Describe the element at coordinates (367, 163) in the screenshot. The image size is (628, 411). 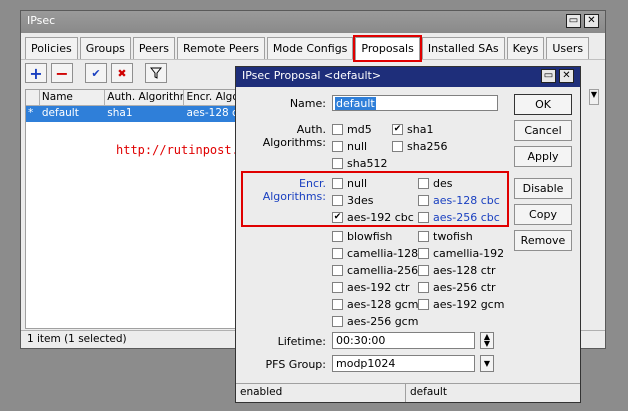
I see `checkbox-label: sha512` at that location.